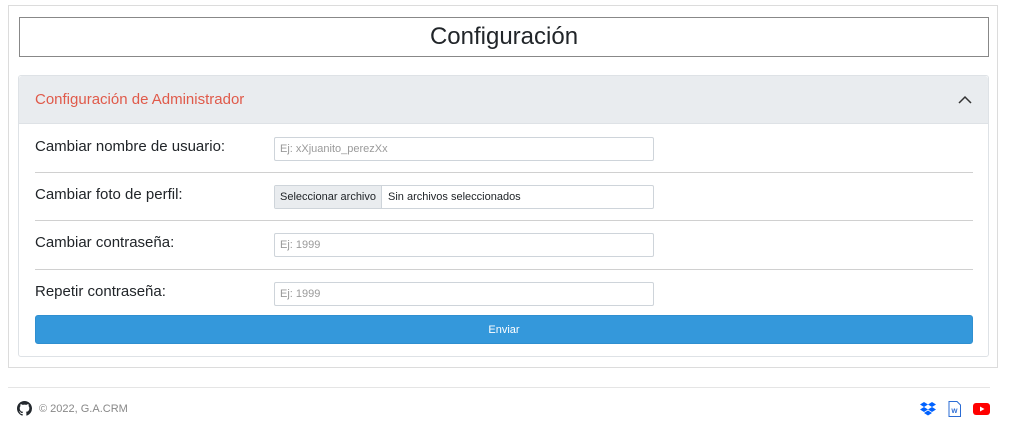 Image resolution: width=1021 pixels, height=431 pixels. What do you see at coordinates (464, 245) in the screenshot?
I see `password-input` at bounding box center [464, 245].